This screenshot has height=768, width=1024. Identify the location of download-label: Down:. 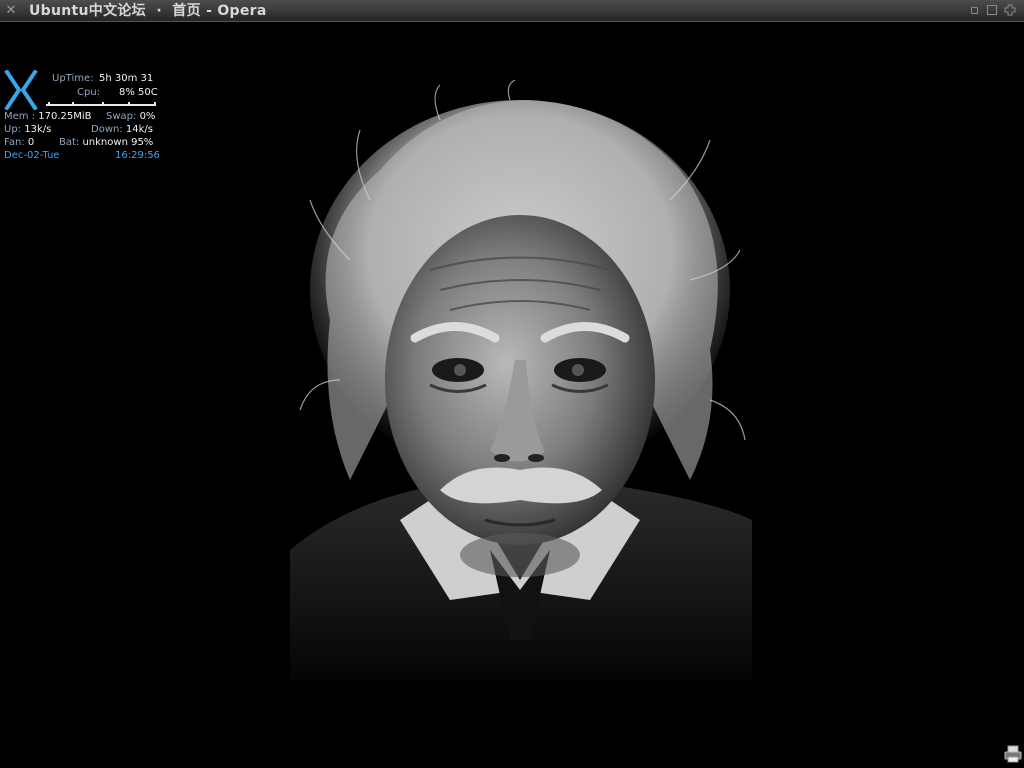
(107, 129).